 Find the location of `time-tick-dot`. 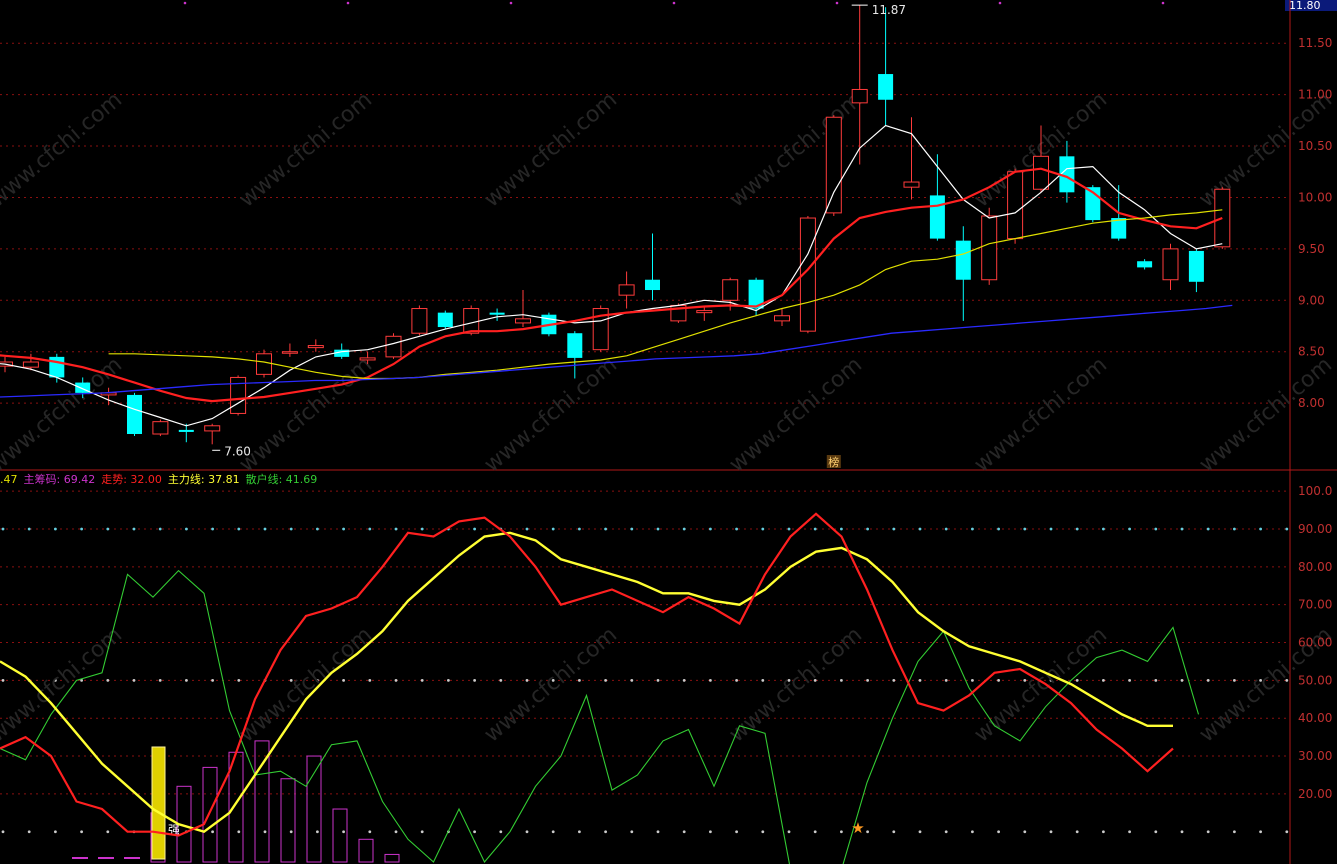

time-tick-dot is located at coordinates (348, 3).